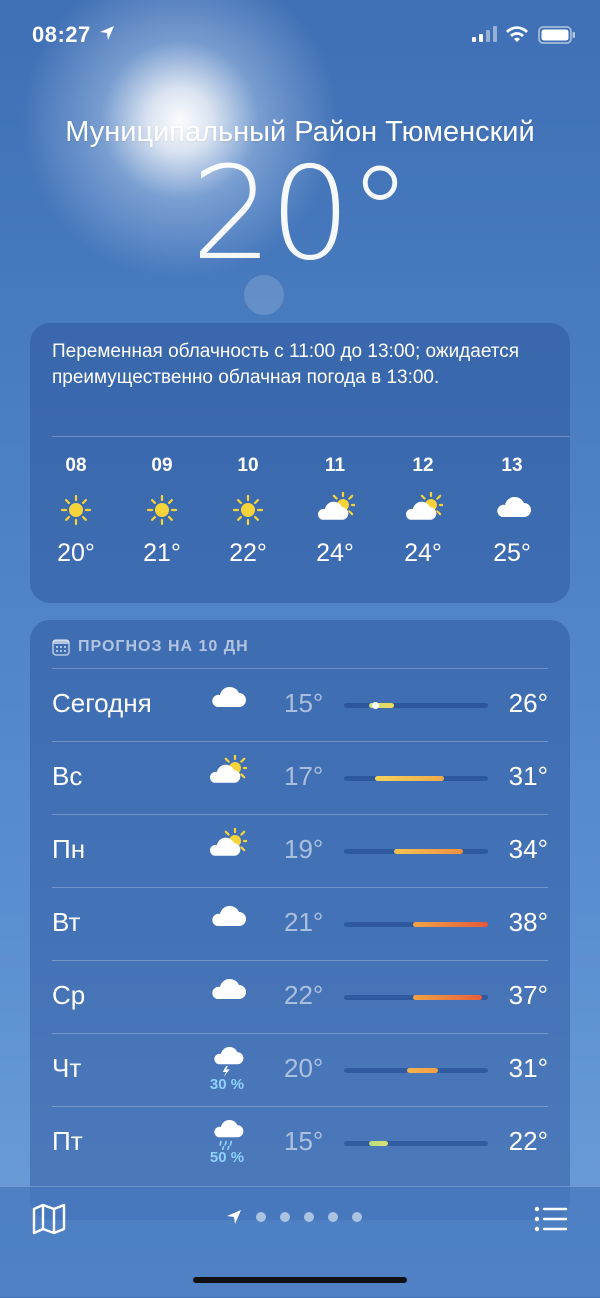 The image size is (600, 1298). What do you see at coordinates (107, 33) in the screenshot?
I see `location-arrow-icon` at bounding box center [107, 33].